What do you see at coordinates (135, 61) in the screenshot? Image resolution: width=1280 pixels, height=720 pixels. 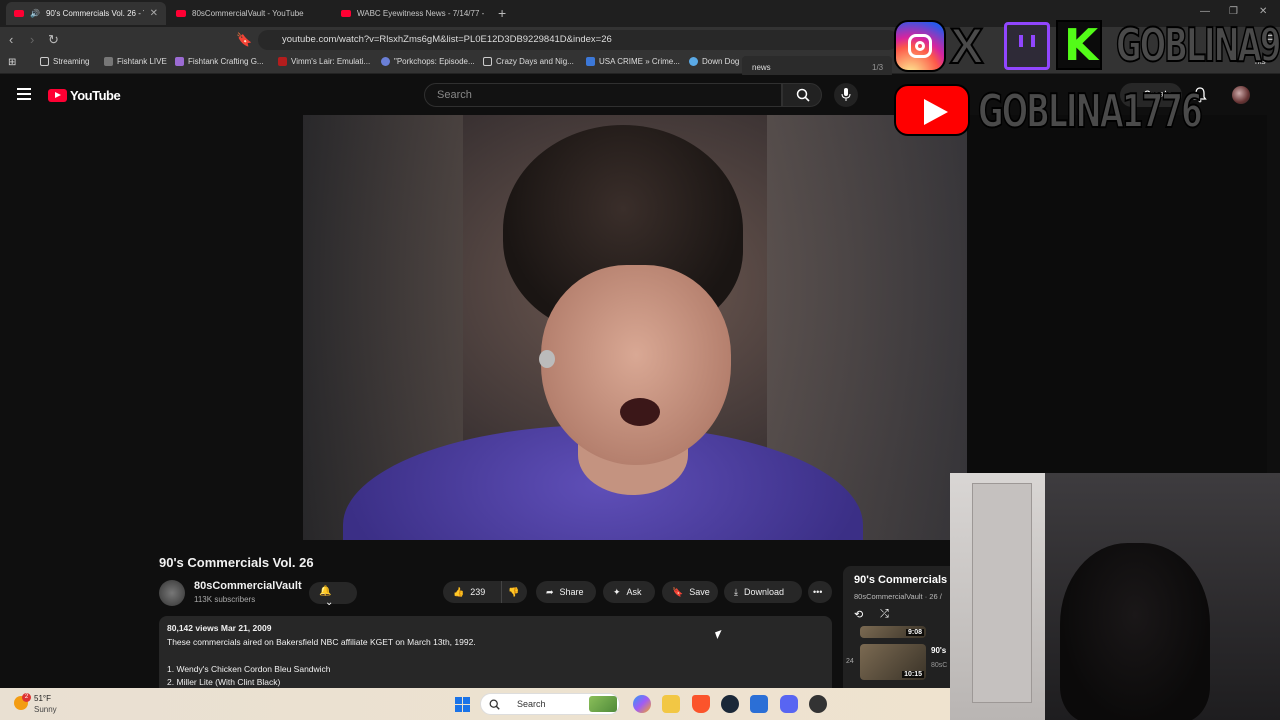 I see `bookmark-fishtank-live: Fishtank LIVE` at bounding box center [135, 61].